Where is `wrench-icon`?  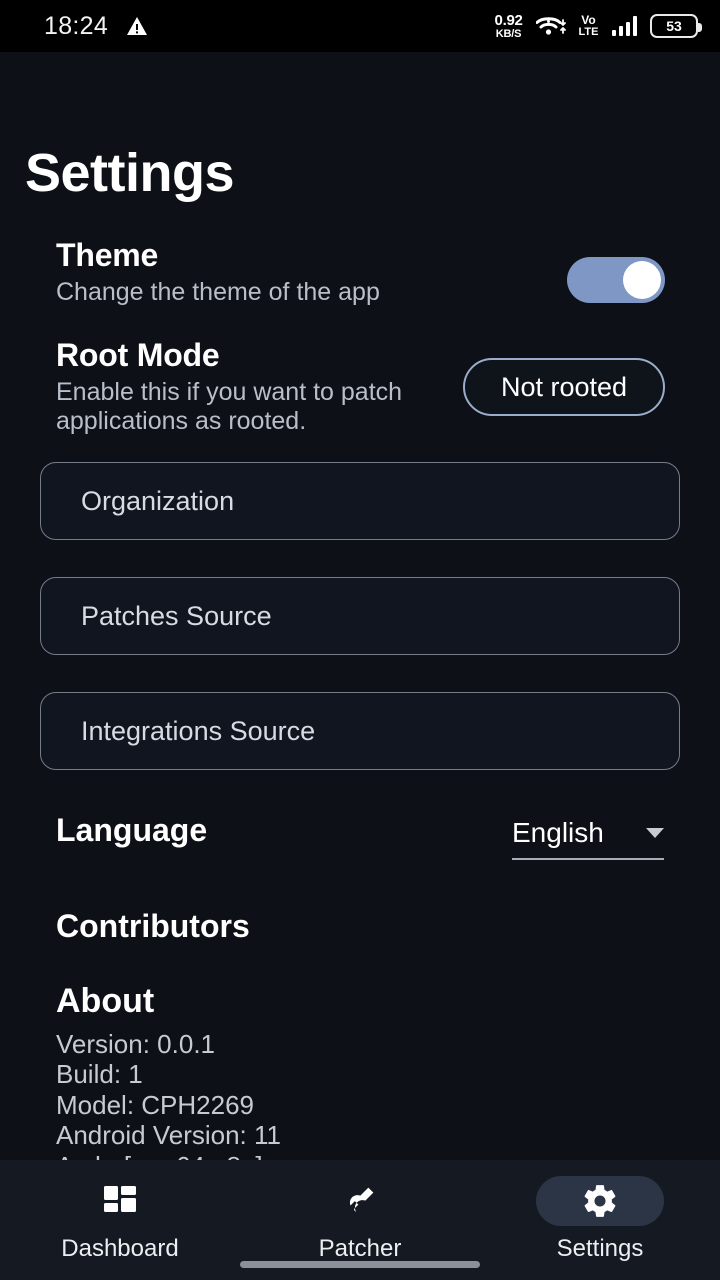
wrench-icon is located at coordinates (360, 1201).